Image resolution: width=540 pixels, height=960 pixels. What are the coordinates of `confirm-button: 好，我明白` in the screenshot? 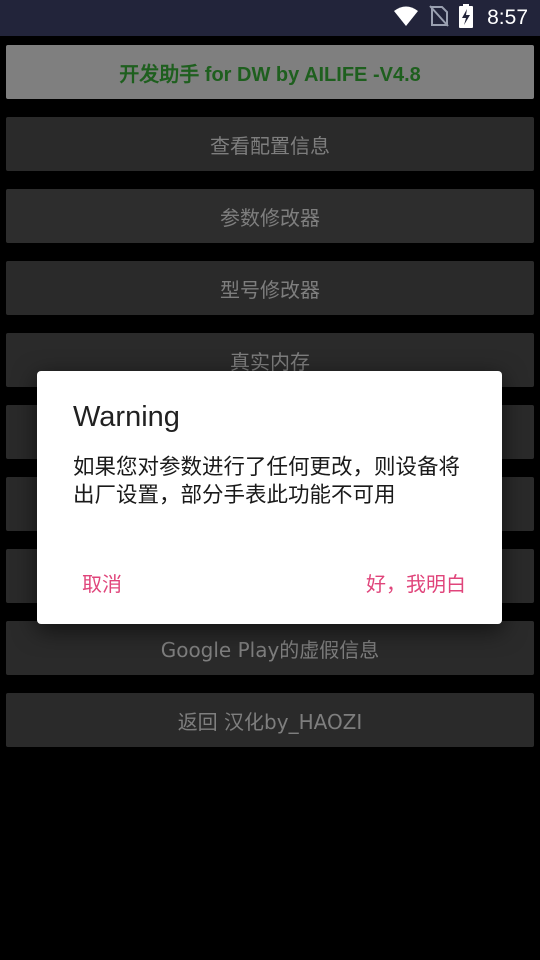 It's located at (416, 582).